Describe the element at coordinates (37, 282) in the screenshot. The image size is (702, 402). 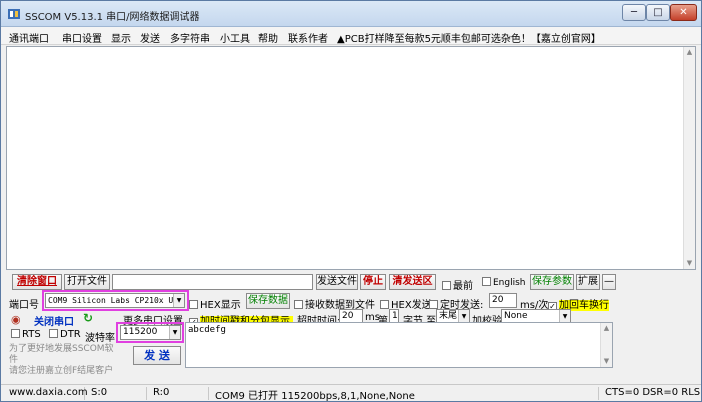
I see `clear-window-button: 清除窗口` at that location.